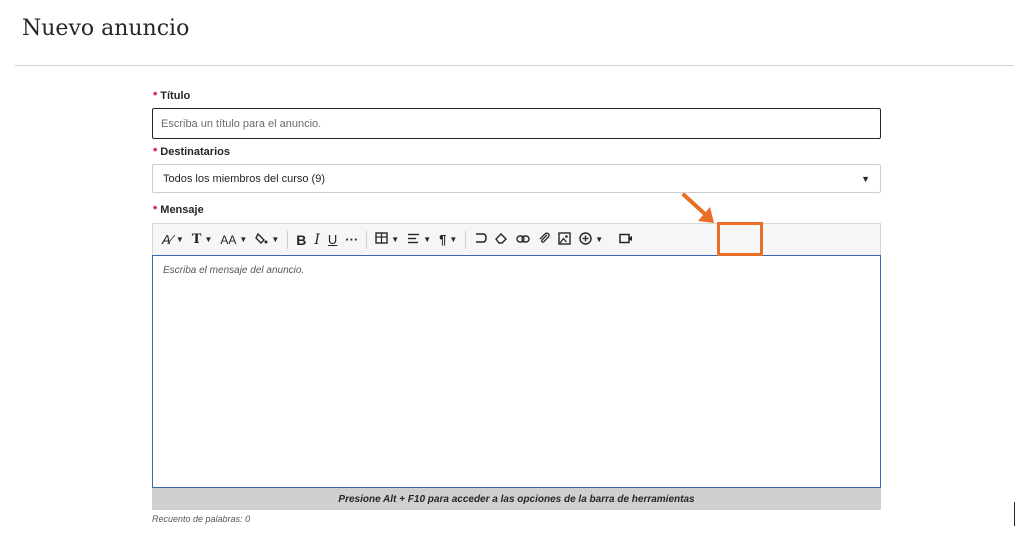 The image size is (1024, 537). I want to click on font-family-button: T ▼, so click(202, 240).